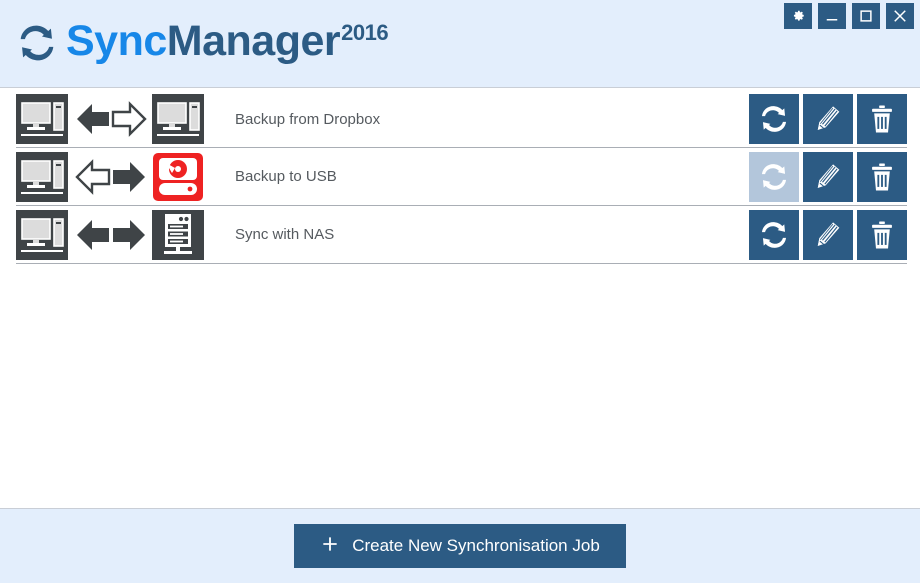 Image resolution: width=920 pixels, height=583 pixels. What do you see at coordinates (330, 546) in the screenshot?
I see `plus-icon` at bounding box center [330, 546].